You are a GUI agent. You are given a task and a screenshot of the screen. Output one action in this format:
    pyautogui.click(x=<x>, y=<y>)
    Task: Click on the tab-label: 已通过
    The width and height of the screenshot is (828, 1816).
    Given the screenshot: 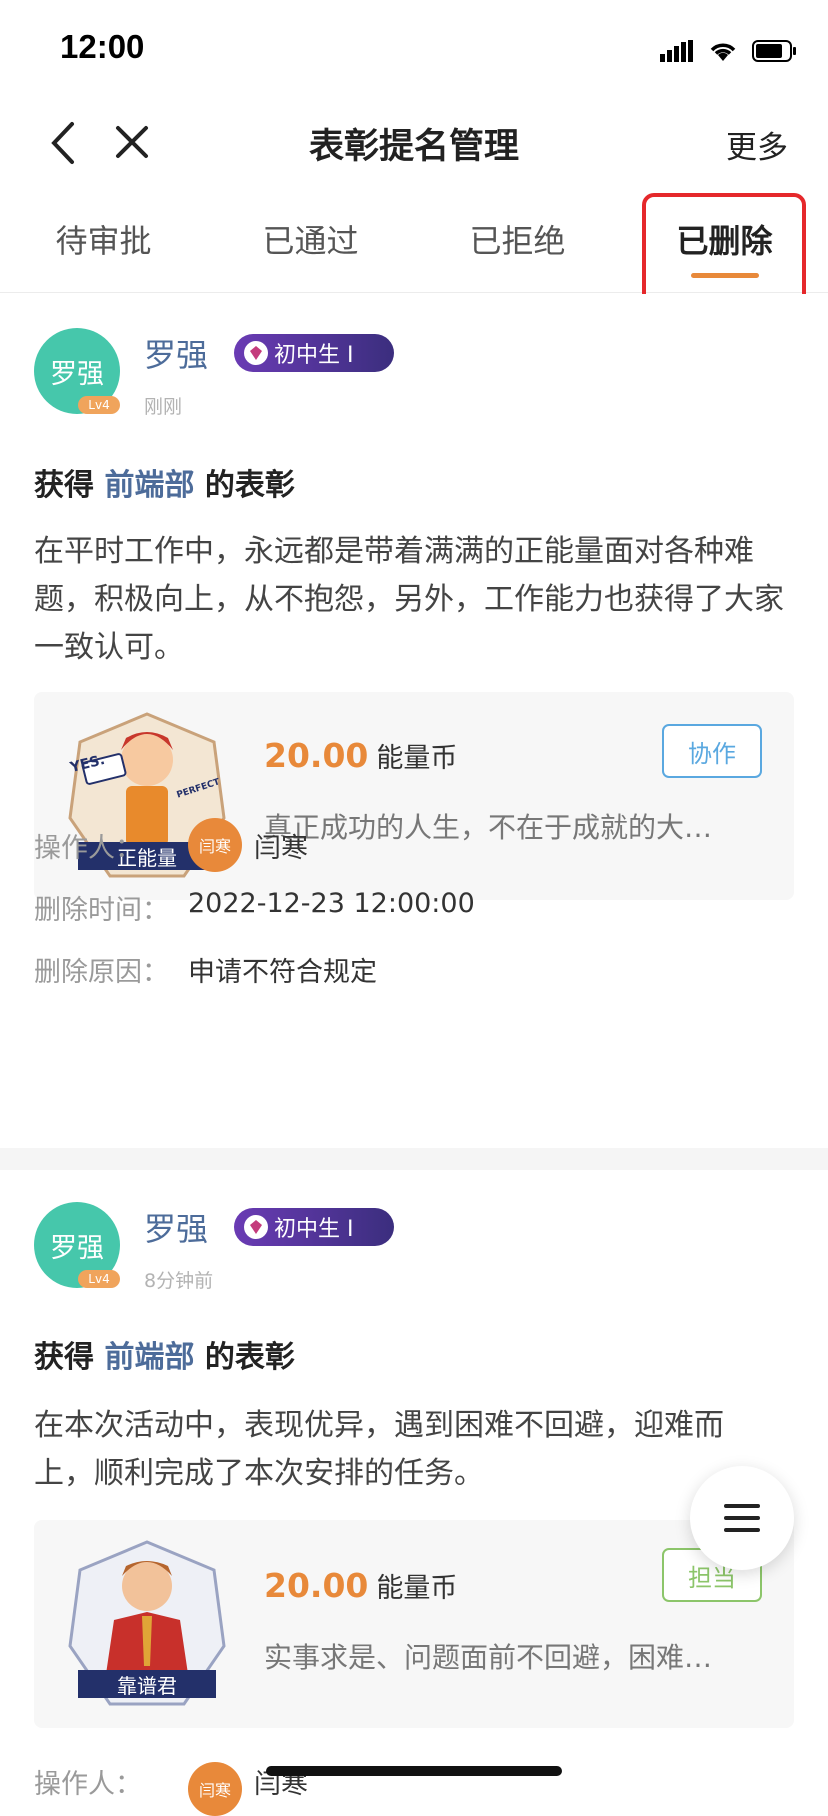 What is the action you would take?
    pyautogui.click(x=310, y=240)
    